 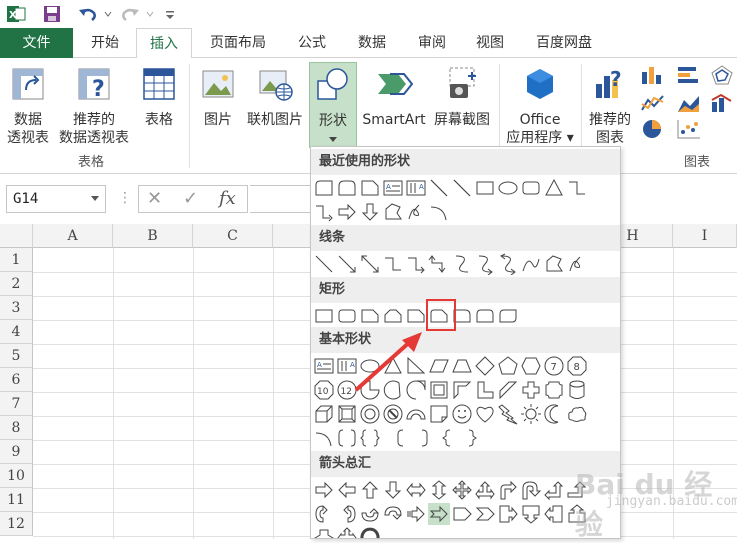 I want to click on rectangle-shape, so click(x=485, y=188).